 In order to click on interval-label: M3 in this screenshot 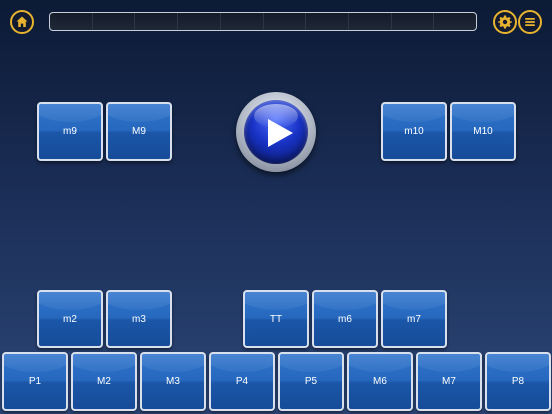, I will do `click(173, 381)`.